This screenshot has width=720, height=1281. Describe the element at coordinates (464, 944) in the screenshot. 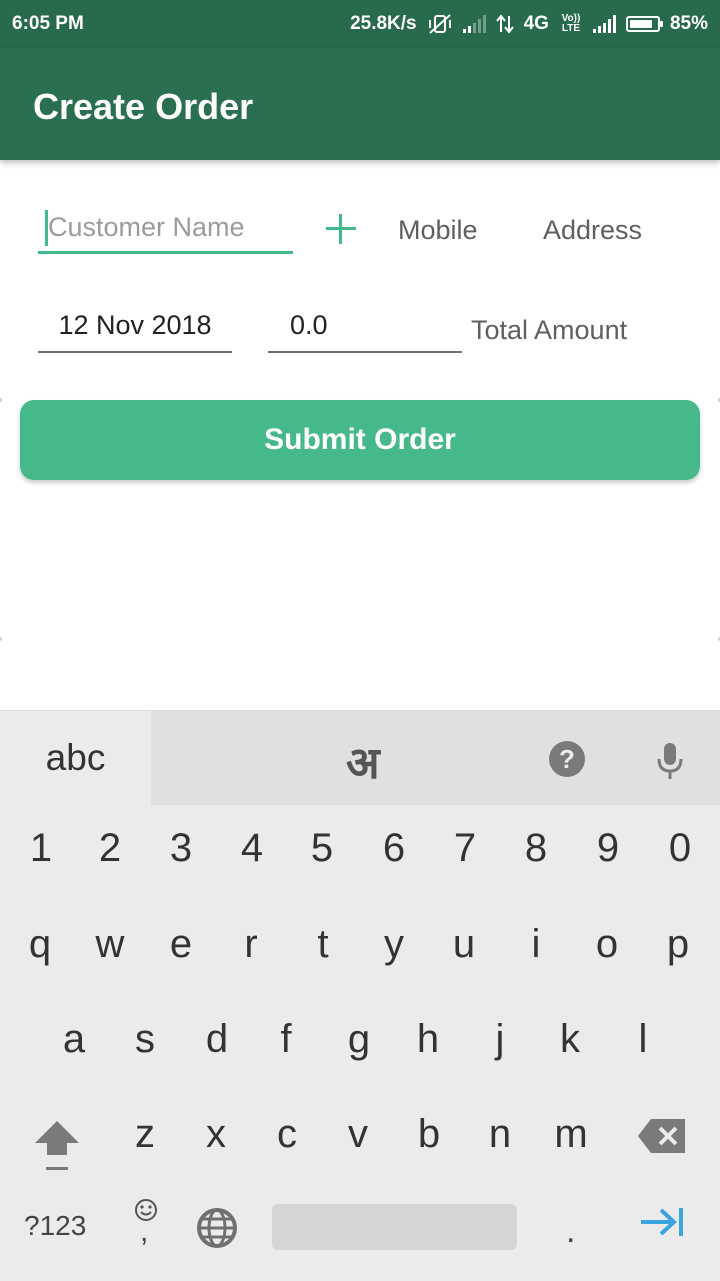

I see `key-u: u` at that location.